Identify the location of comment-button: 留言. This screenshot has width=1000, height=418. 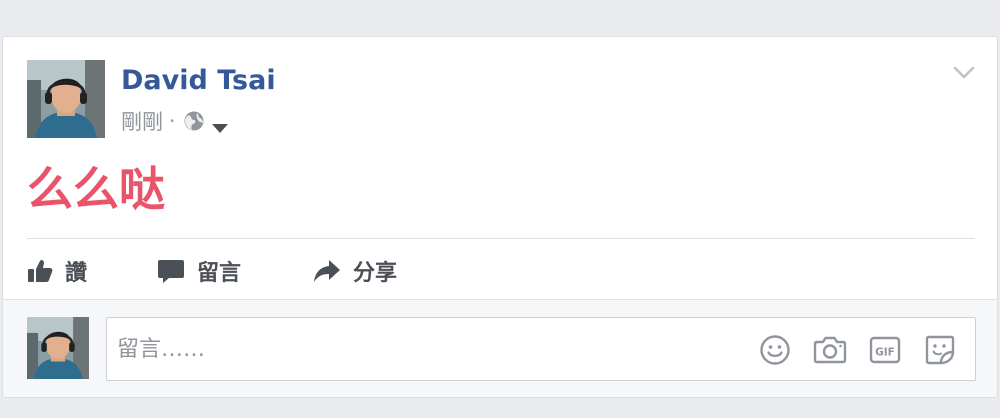
(235, 271).